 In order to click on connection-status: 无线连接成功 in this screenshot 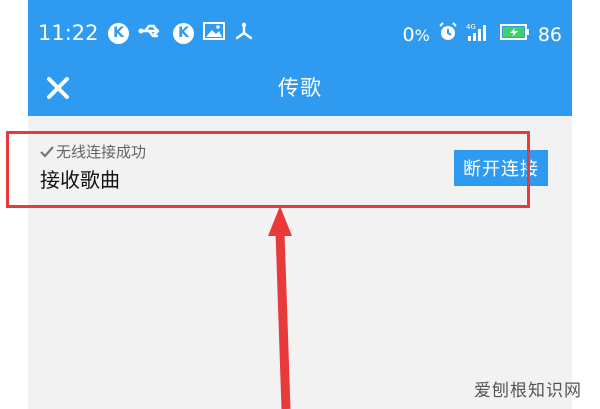, I will do `click(93, 152)`.